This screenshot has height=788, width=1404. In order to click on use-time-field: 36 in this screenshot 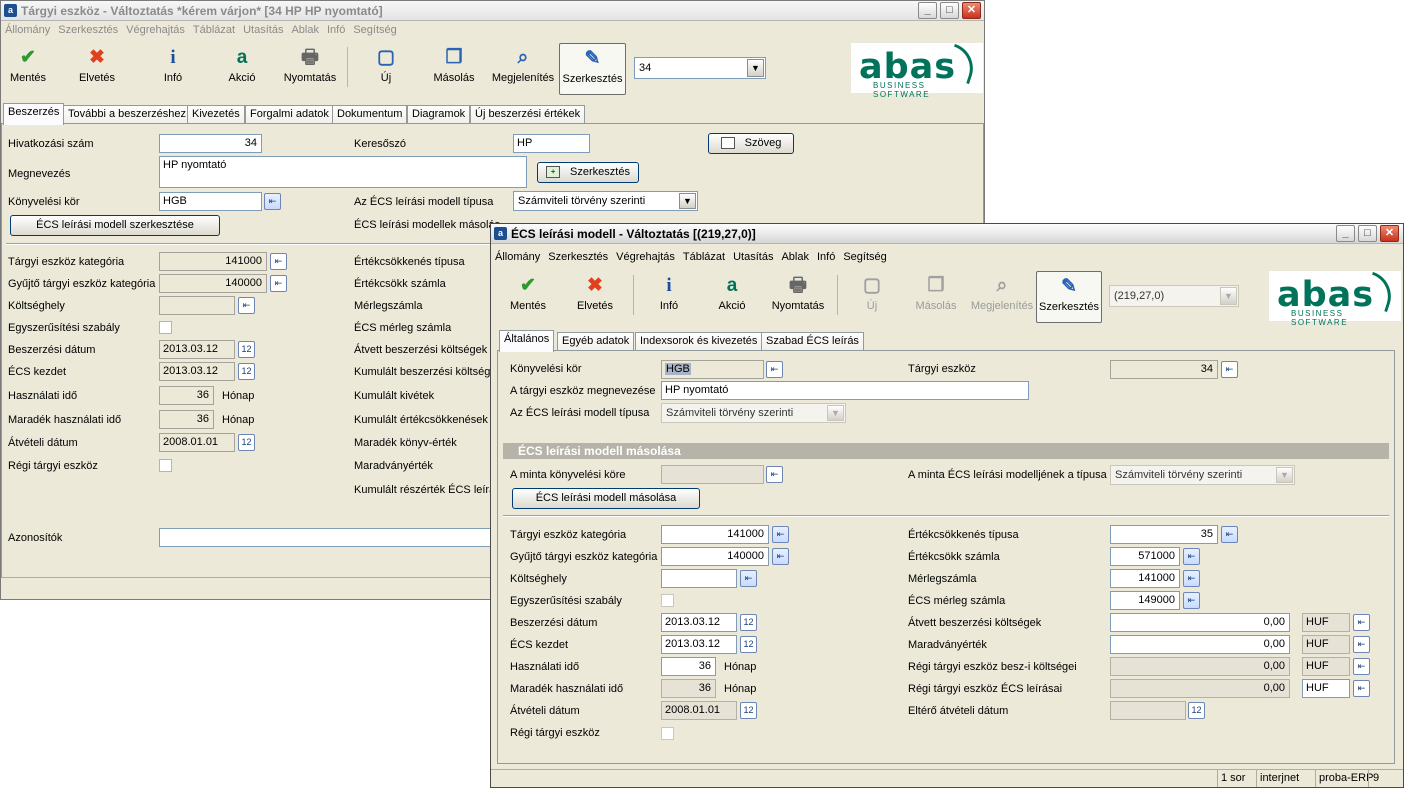, I will do `click(688, 666)`.